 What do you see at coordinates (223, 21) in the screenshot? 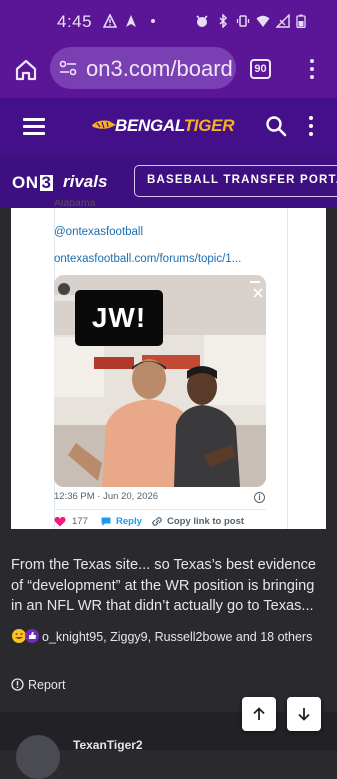
I see `bluetooth-icon` at bounding box center [223, 21].